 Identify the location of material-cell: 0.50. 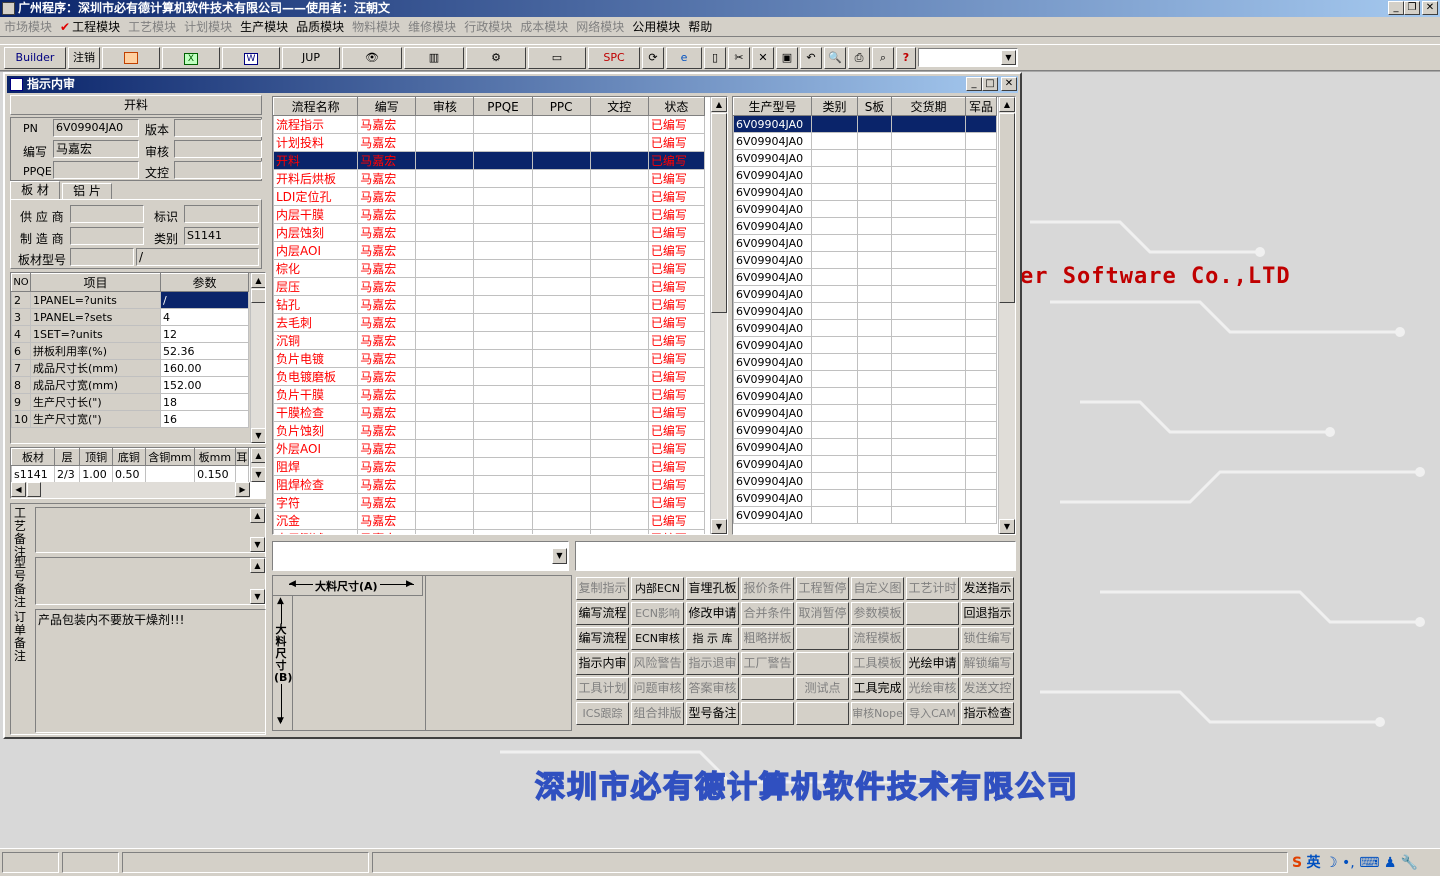
(128, 474).